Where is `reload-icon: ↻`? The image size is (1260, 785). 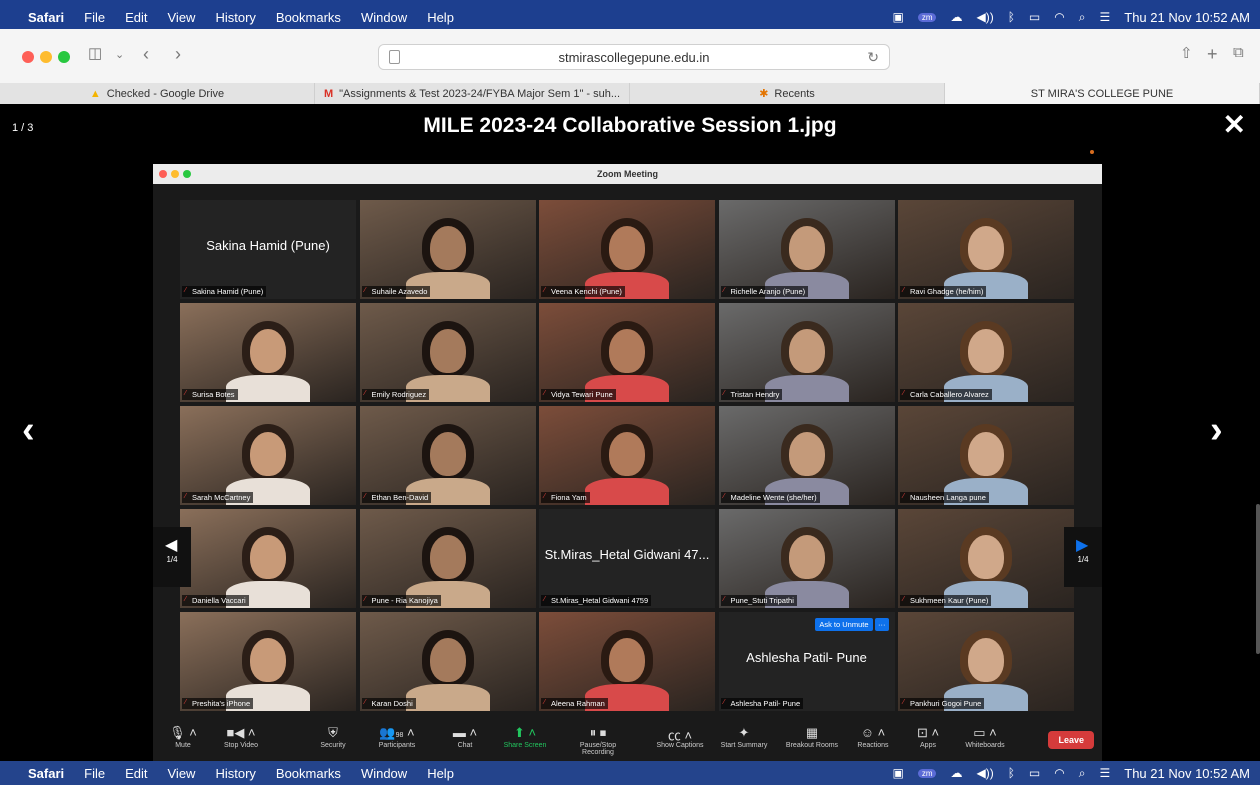
reload-icon: ↻ is located at coordinates (873, 57).